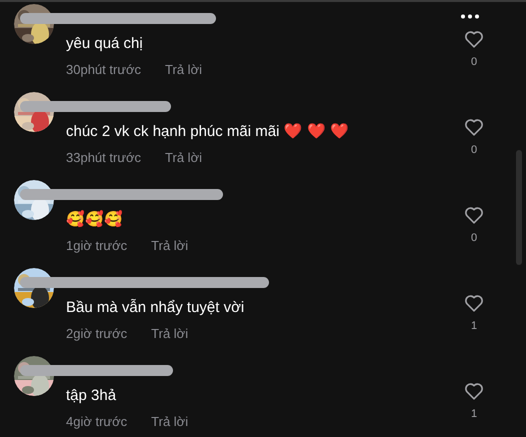 The height and width of the screenshot is (437, 526). I want to click on timestamp: 33phút trước, so click(104, 158).